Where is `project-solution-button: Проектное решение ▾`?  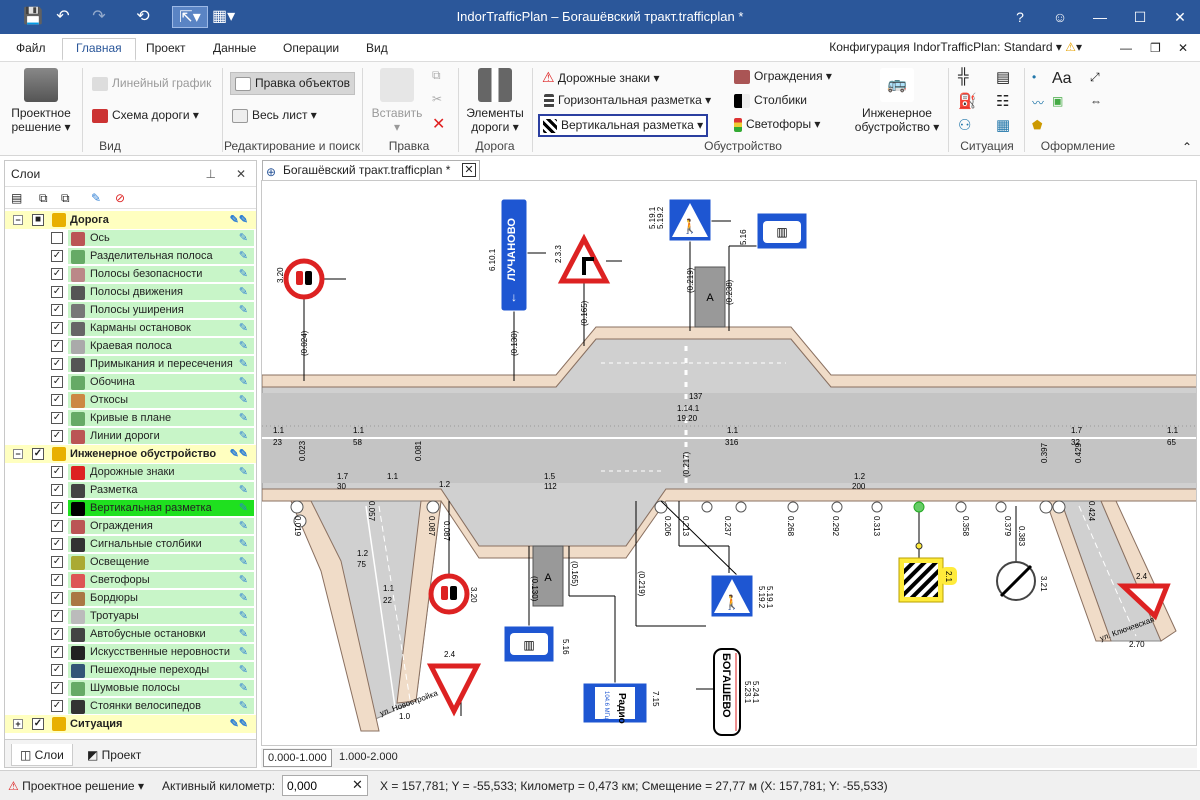 project-solution-button: Проектное решение ▾ is located at coordinates (41, 101).